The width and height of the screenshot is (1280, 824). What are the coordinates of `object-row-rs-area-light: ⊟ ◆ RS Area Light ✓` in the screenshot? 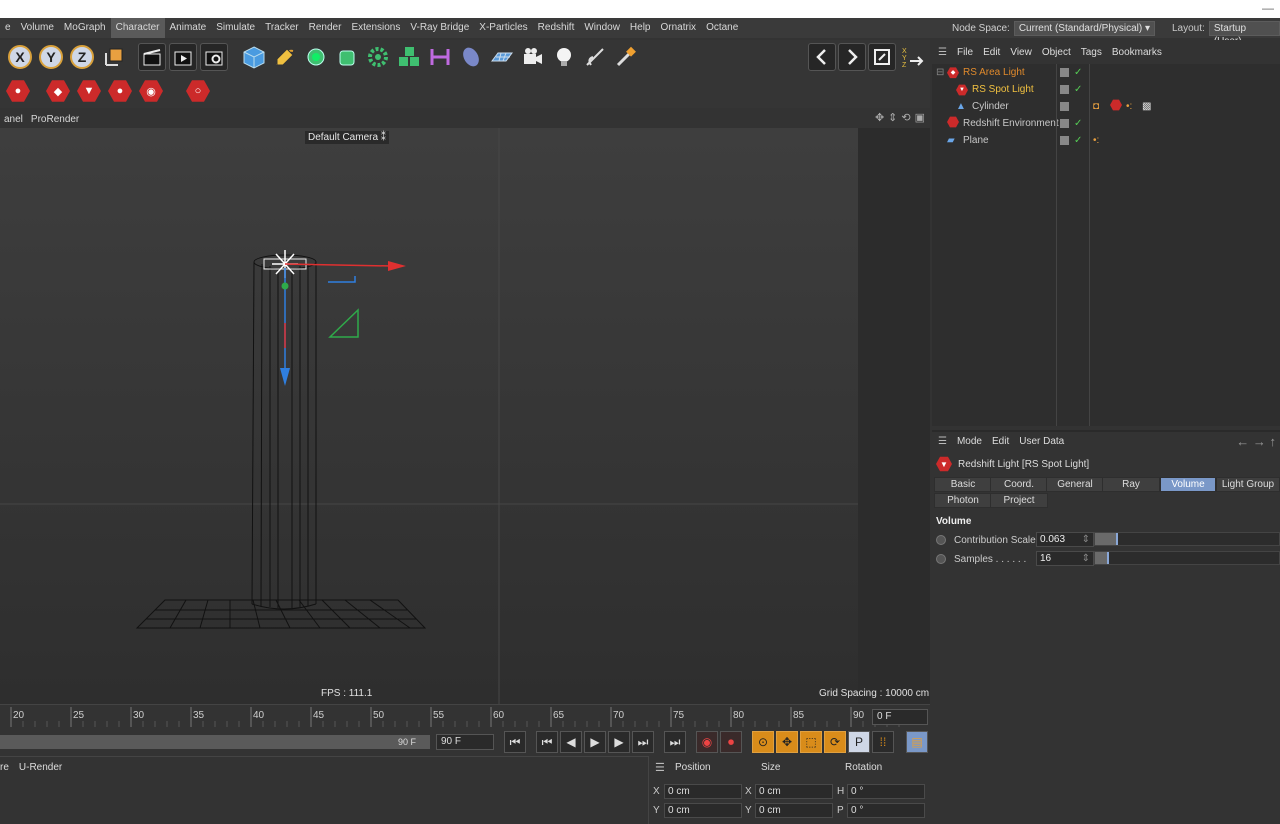 It's located at (1106, 72).